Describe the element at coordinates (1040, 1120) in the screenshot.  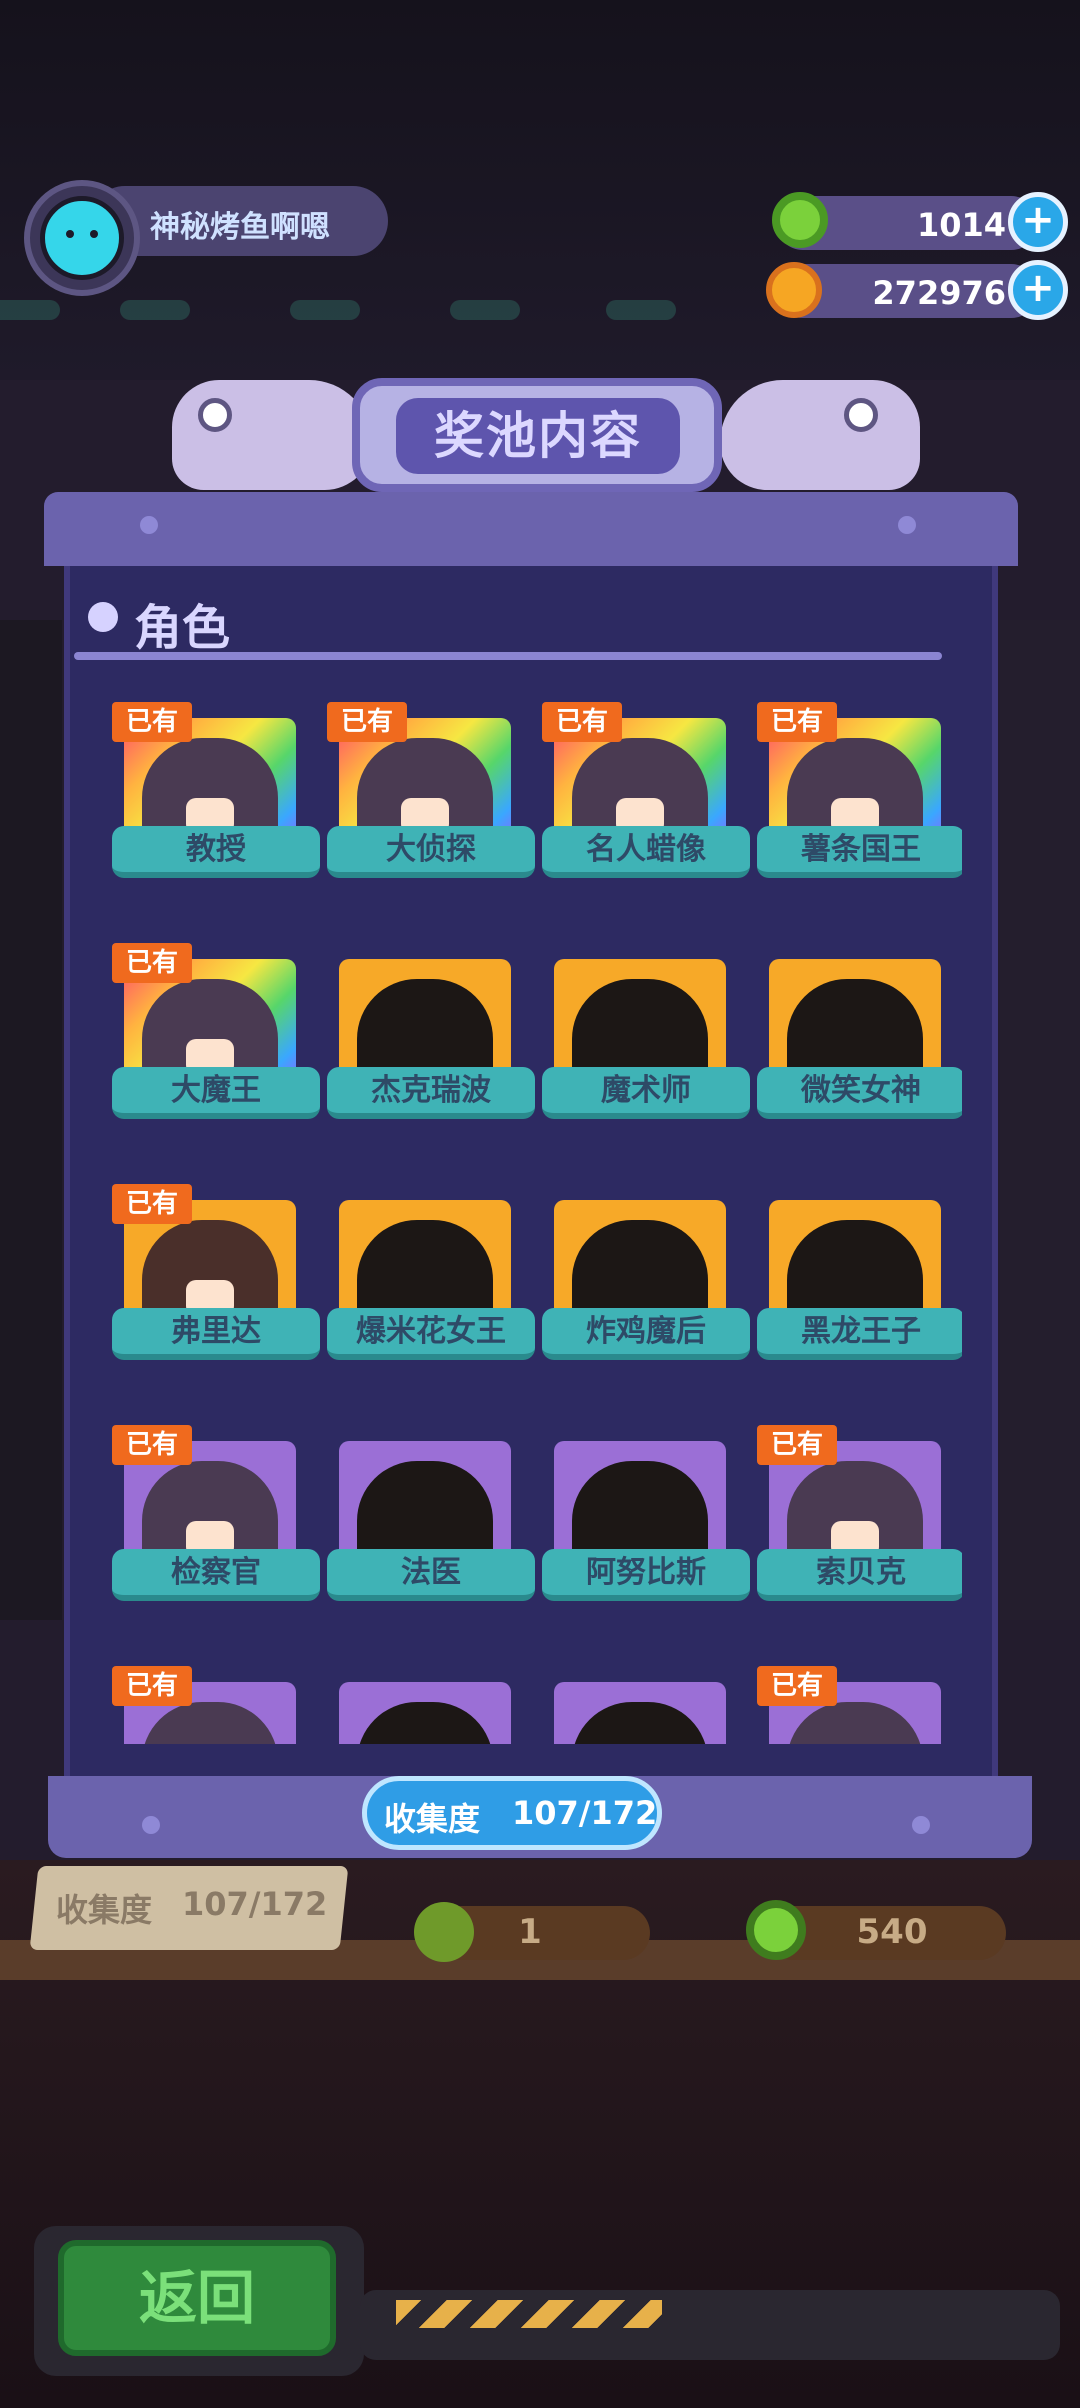
I see `background-machine-right` at that location.